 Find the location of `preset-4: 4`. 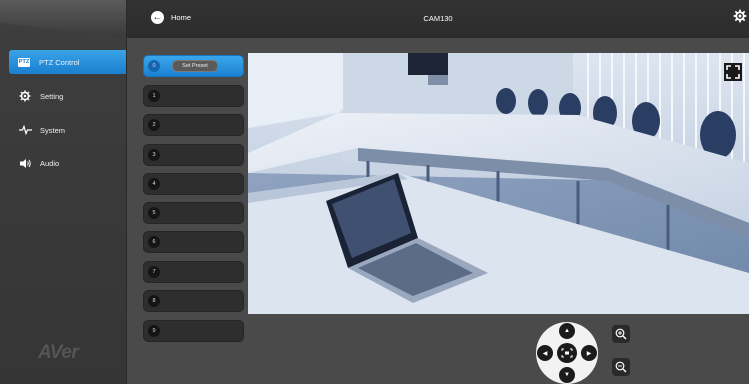

preset-4: 4 is located at coordinates (193, 184).